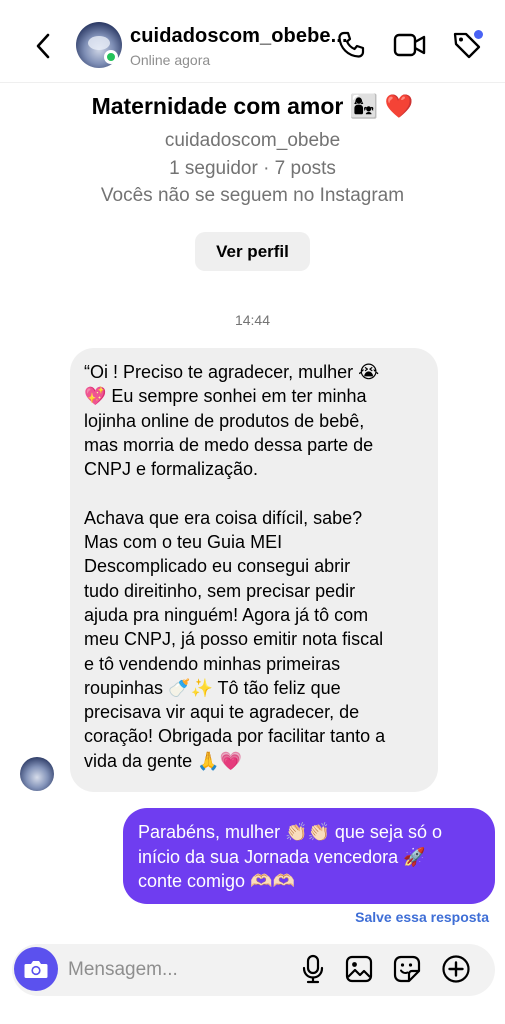  I want to click on sticker-icon, so click(407, 969).